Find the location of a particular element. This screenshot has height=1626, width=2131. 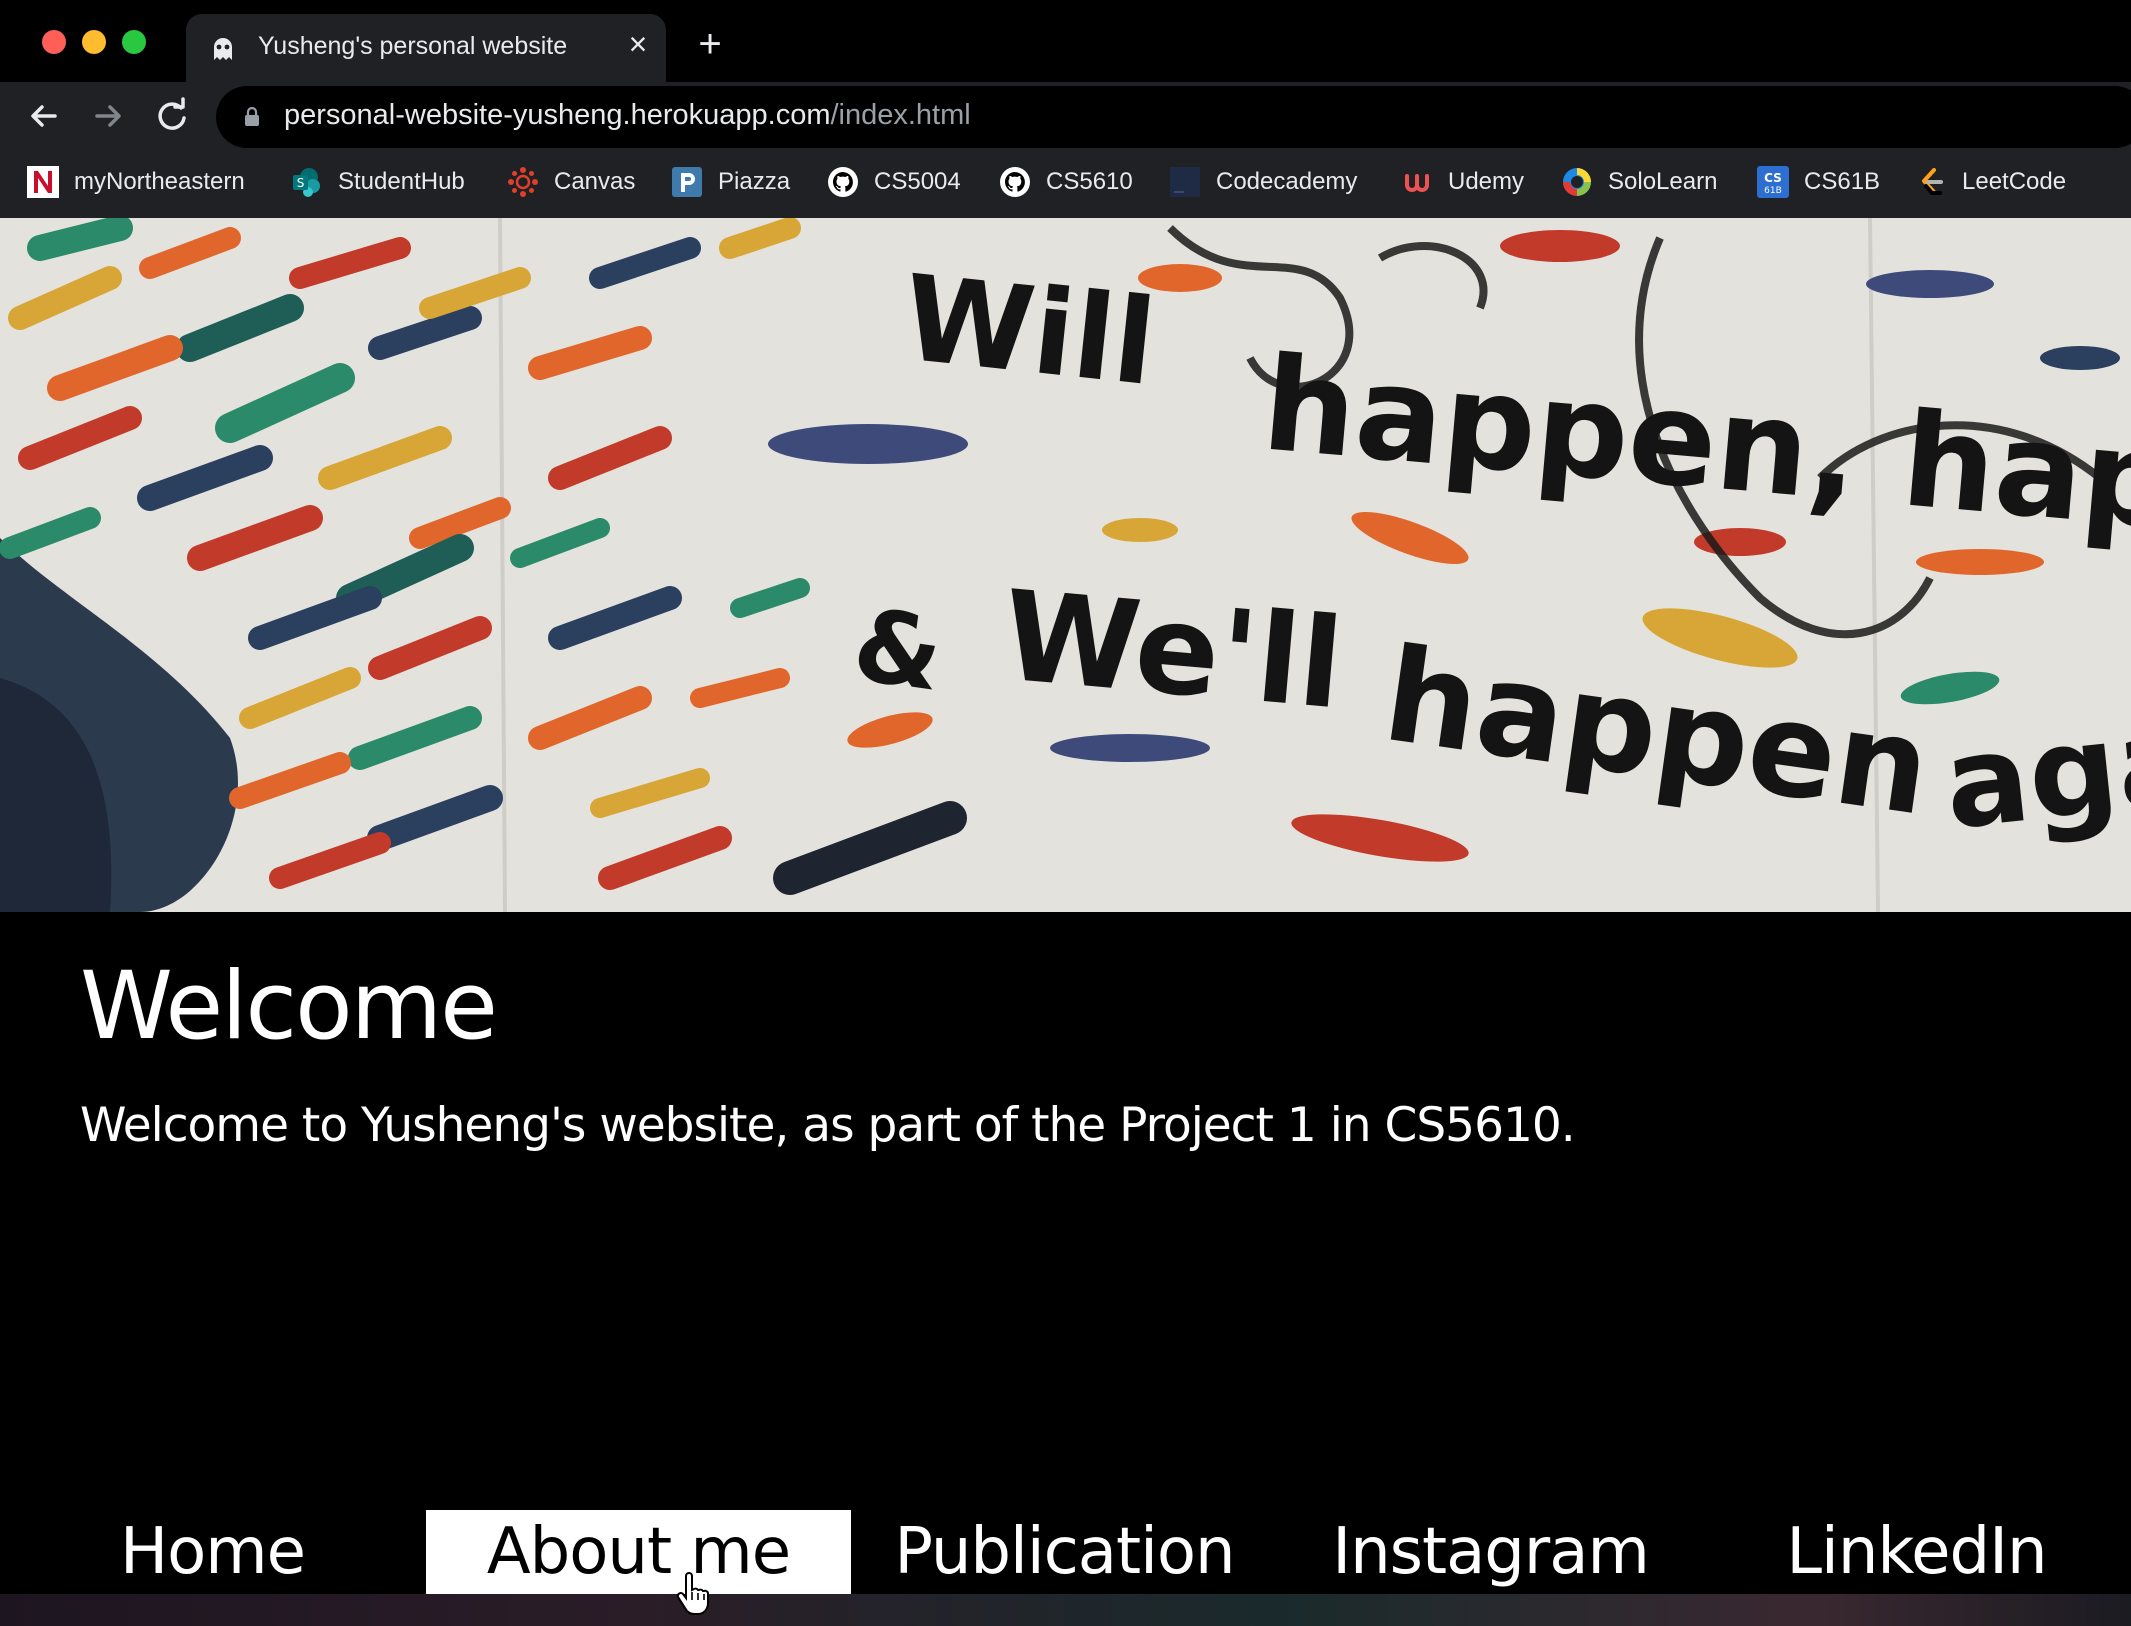

nav-link-instagram: Instagram is located at coordinates (1490, 1552).